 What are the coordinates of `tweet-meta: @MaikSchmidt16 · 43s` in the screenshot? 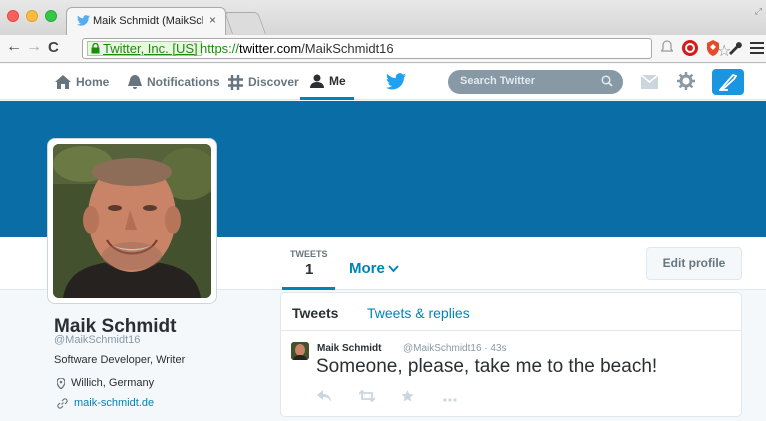 It's located at (455, 348).